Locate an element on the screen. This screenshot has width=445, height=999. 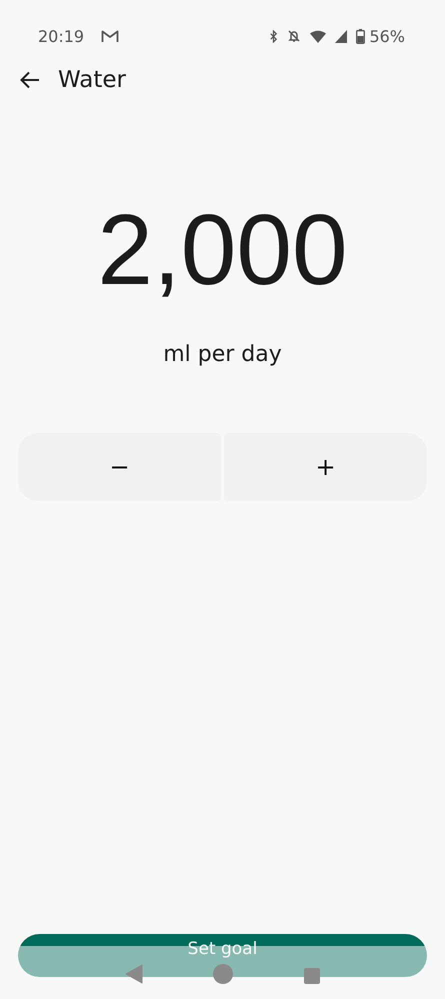
increase-button: + is located at coordinates (325, 467).